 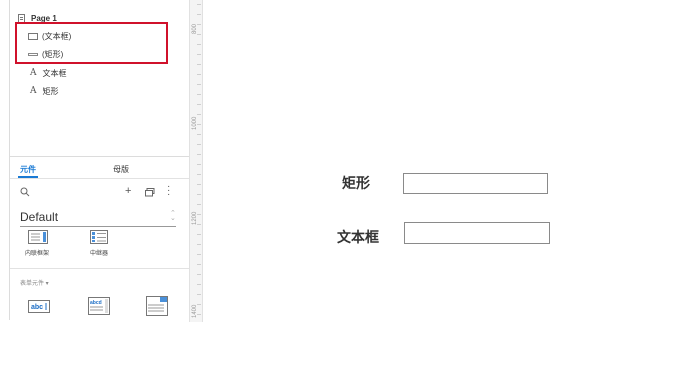 I want to click on svg-text: abcd, so click(x=96, y=303).